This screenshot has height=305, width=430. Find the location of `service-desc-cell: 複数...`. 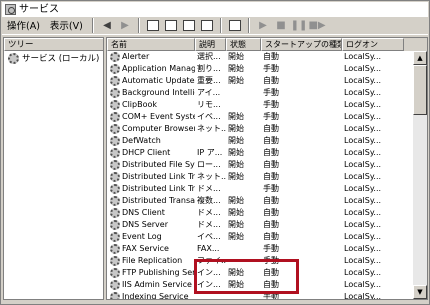

service-desc-cell: 複数... is located at coordinates (209, 200).